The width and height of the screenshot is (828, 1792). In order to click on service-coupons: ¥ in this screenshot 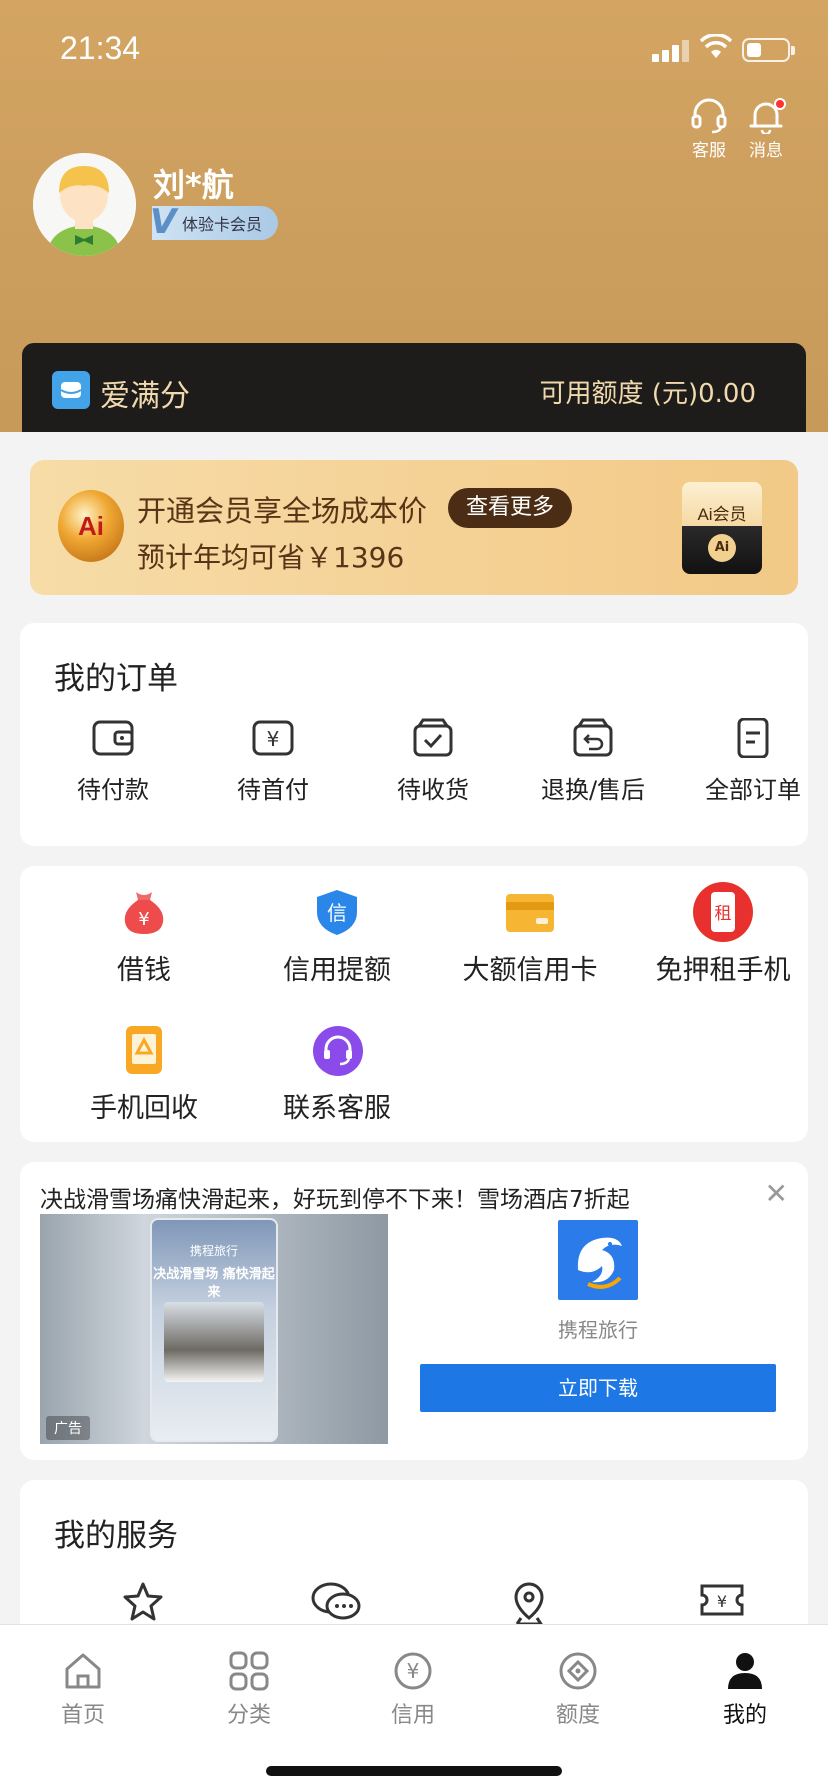, I will do `click(722, 1602)`.